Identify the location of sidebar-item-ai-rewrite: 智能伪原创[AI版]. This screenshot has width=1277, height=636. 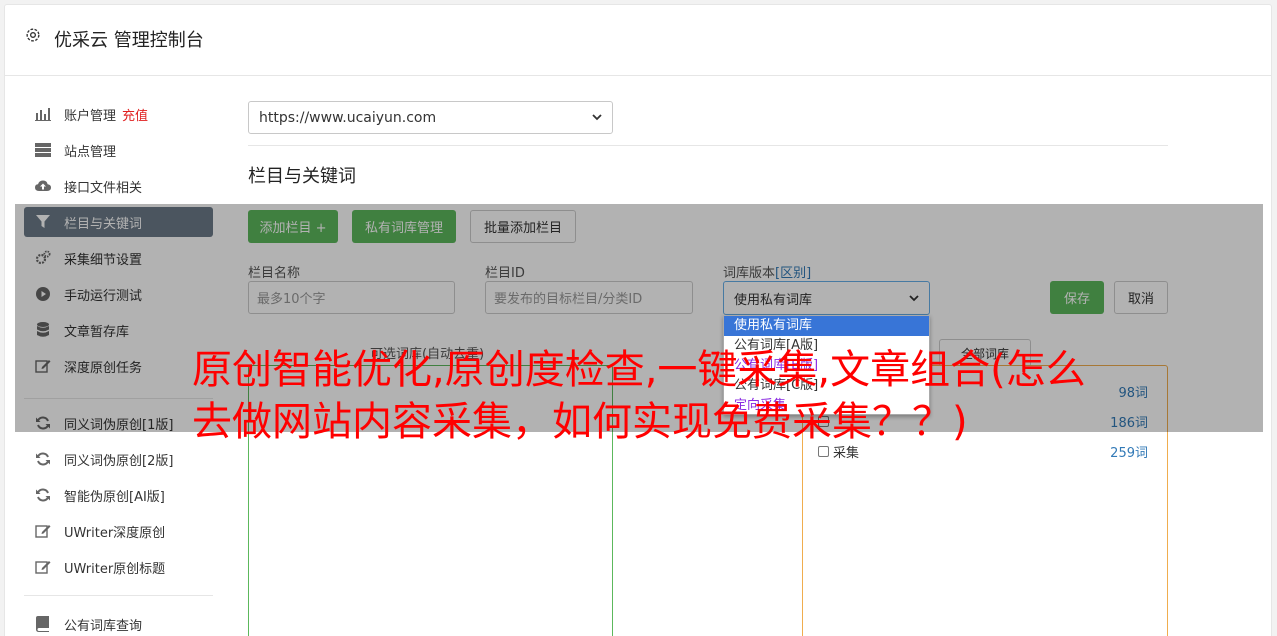
(118, 495).